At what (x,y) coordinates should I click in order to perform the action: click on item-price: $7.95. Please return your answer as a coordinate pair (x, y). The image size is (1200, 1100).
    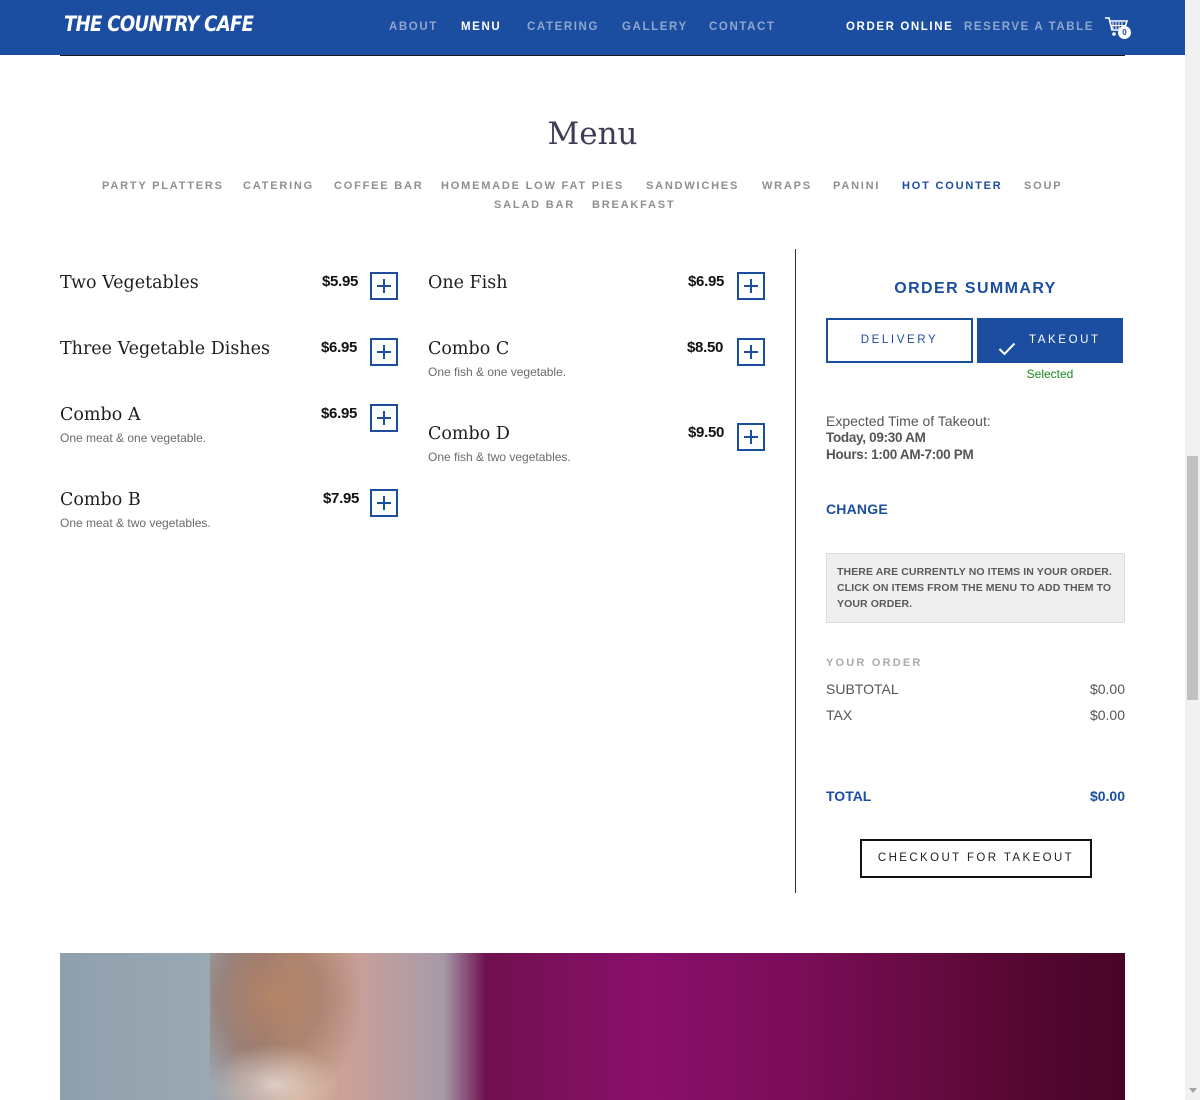
    Looking at the image, I should click on (341, 498).